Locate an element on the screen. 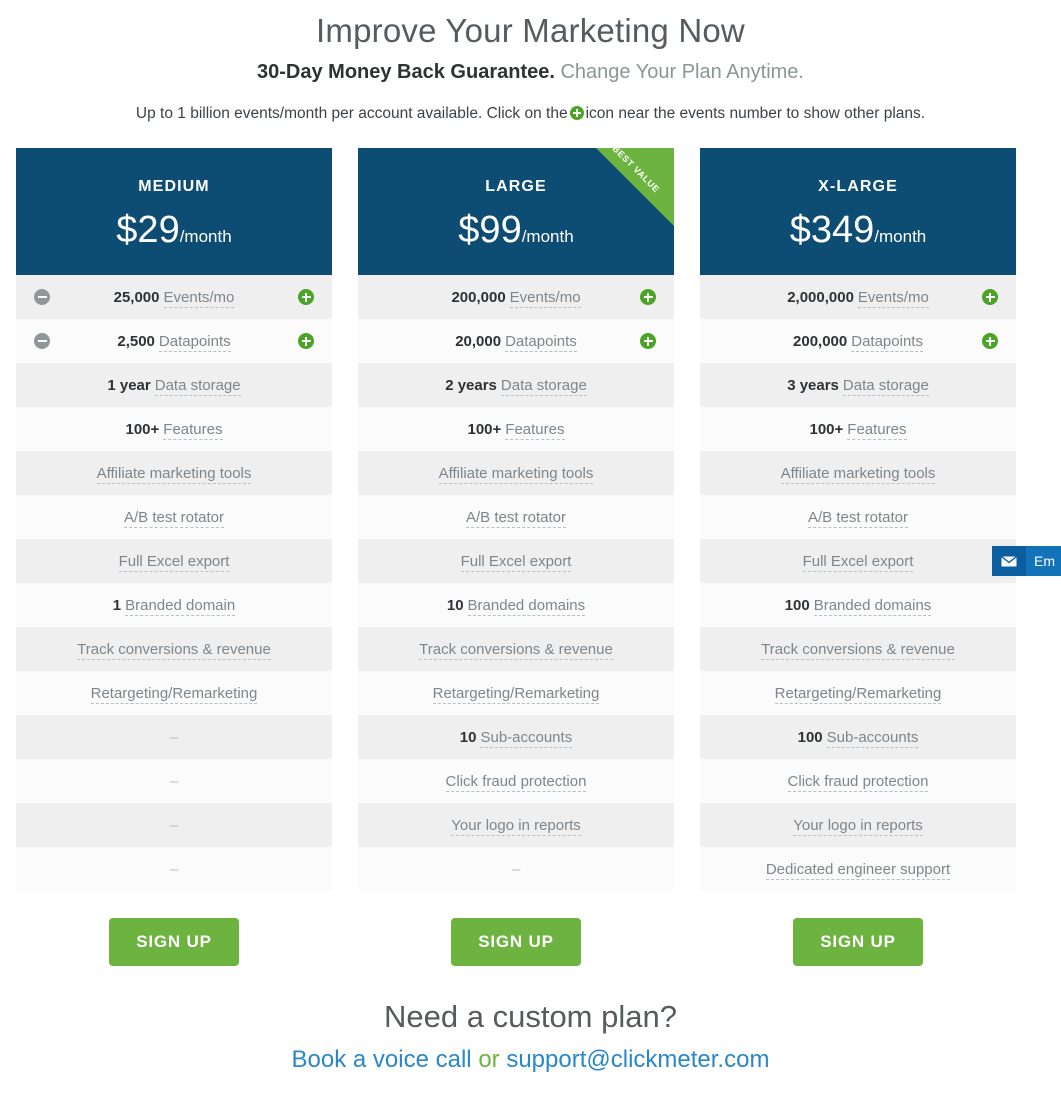  feature-text: 1 Branded domain is located at coordinates (174, 606).